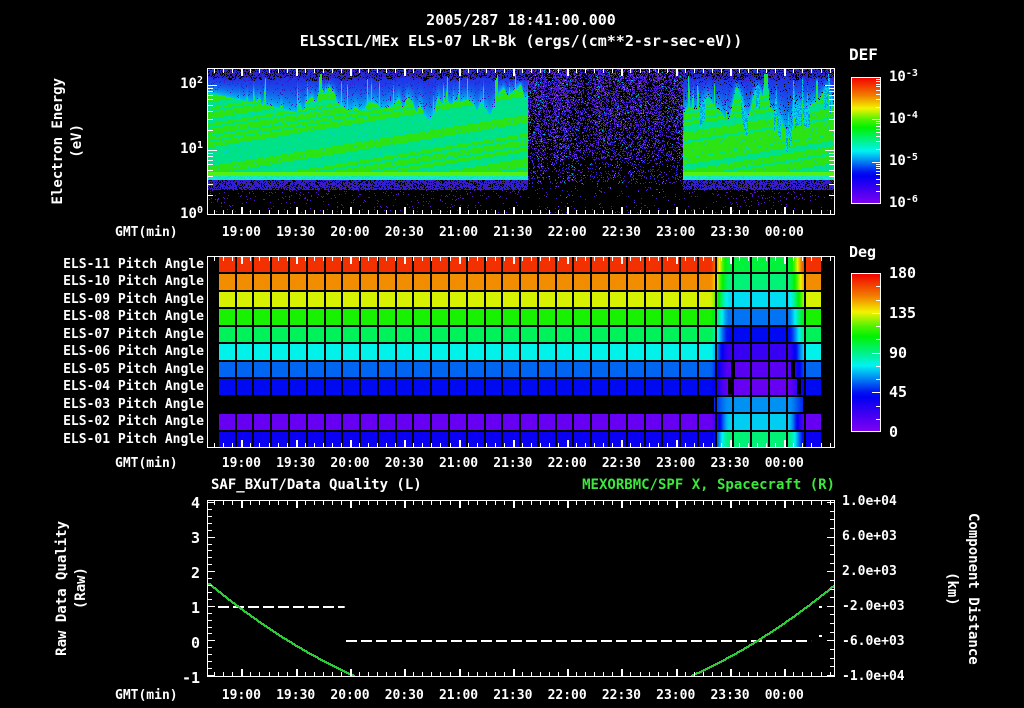 This screenshot has height=708, width=1024. I want to click on deg-colorbar-tick-label: 45, so click(898, 392).